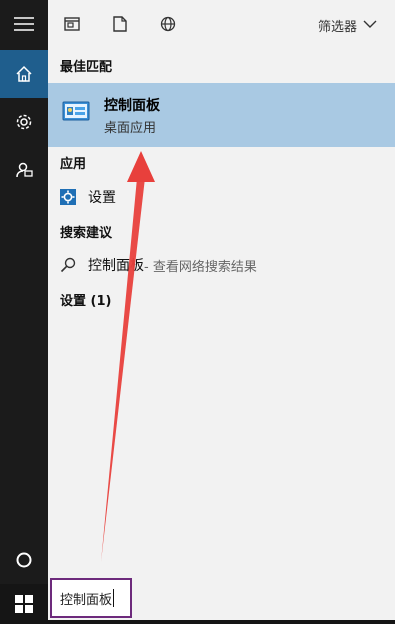  What do you see at coordinates (370, 25) in the screenshot?
I see `chevron-down-icon` at bounding box center [370, 25].